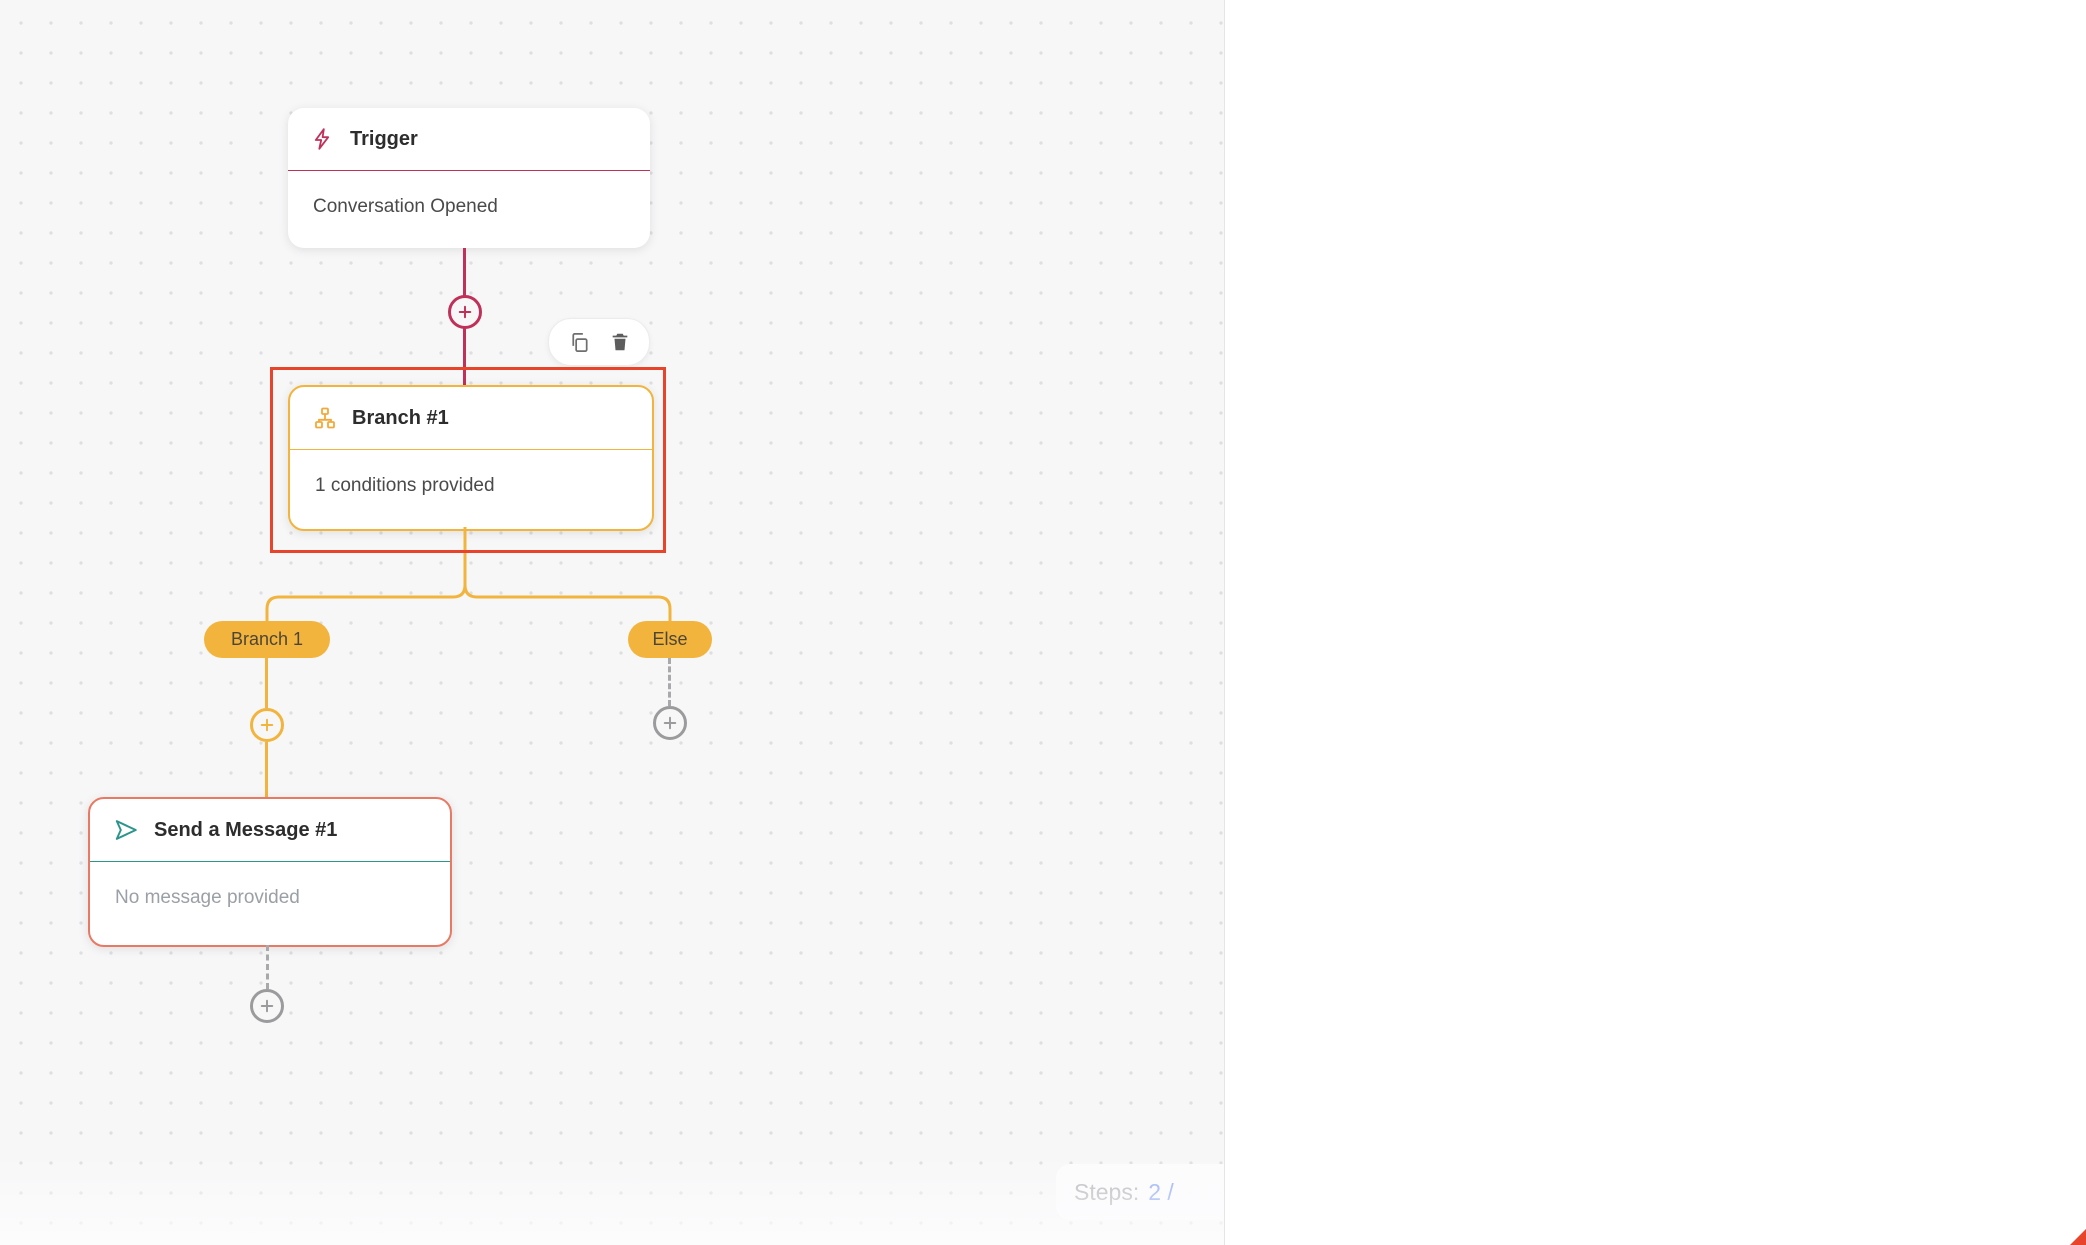 The image size is (2086, 1245). I want to click on node-toolbar, so click(599, 342).